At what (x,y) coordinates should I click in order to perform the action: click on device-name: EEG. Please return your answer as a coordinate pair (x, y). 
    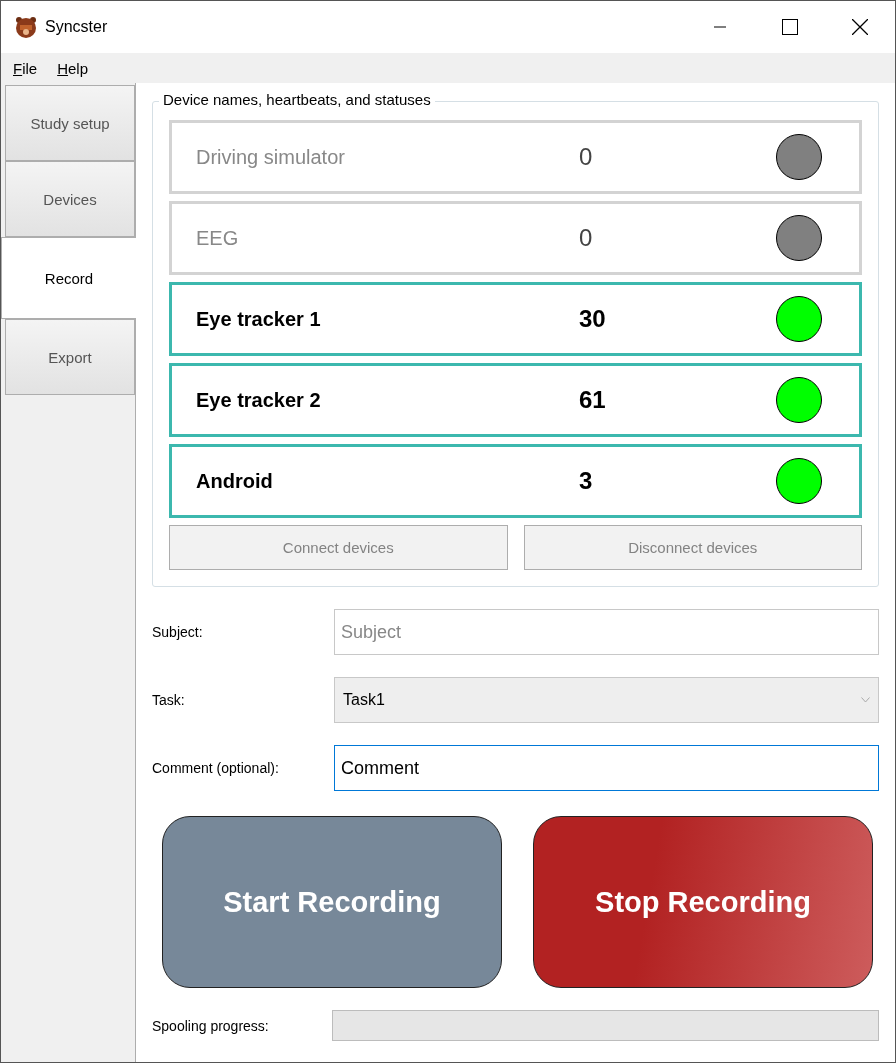
    Looking at the image, I should click on (218, 238).